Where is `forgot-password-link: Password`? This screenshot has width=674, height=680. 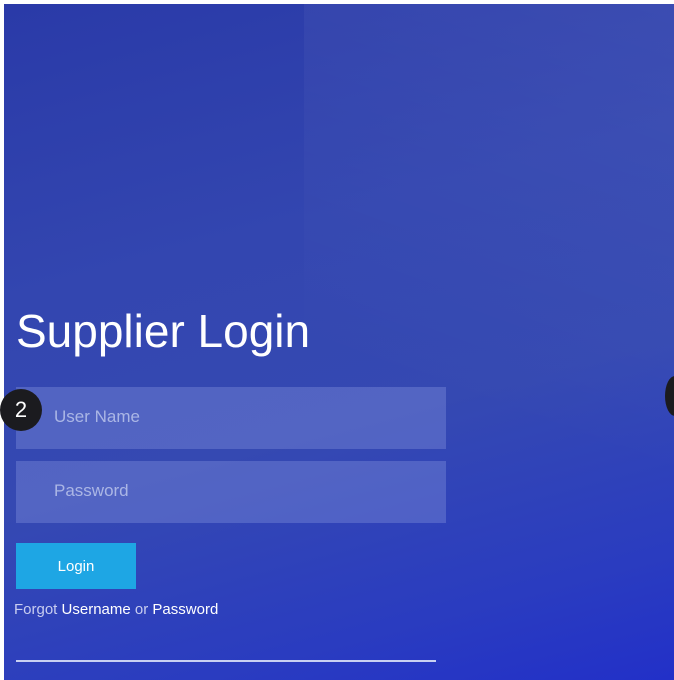
forgot-password-link: Password is located at coordinates (185, 609).